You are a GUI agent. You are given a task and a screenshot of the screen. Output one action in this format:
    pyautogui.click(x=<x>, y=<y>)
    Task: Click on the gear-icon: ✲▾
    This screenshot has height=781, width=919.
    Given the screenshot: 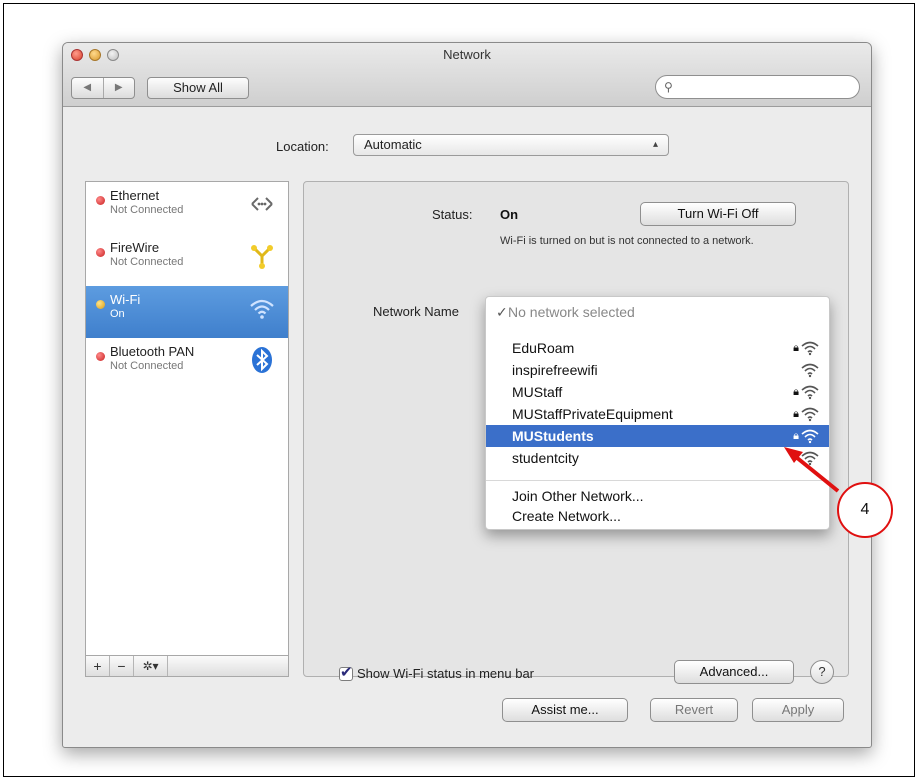 What is the action you would take?
    pyautogui.click(x=151, y=666)
    